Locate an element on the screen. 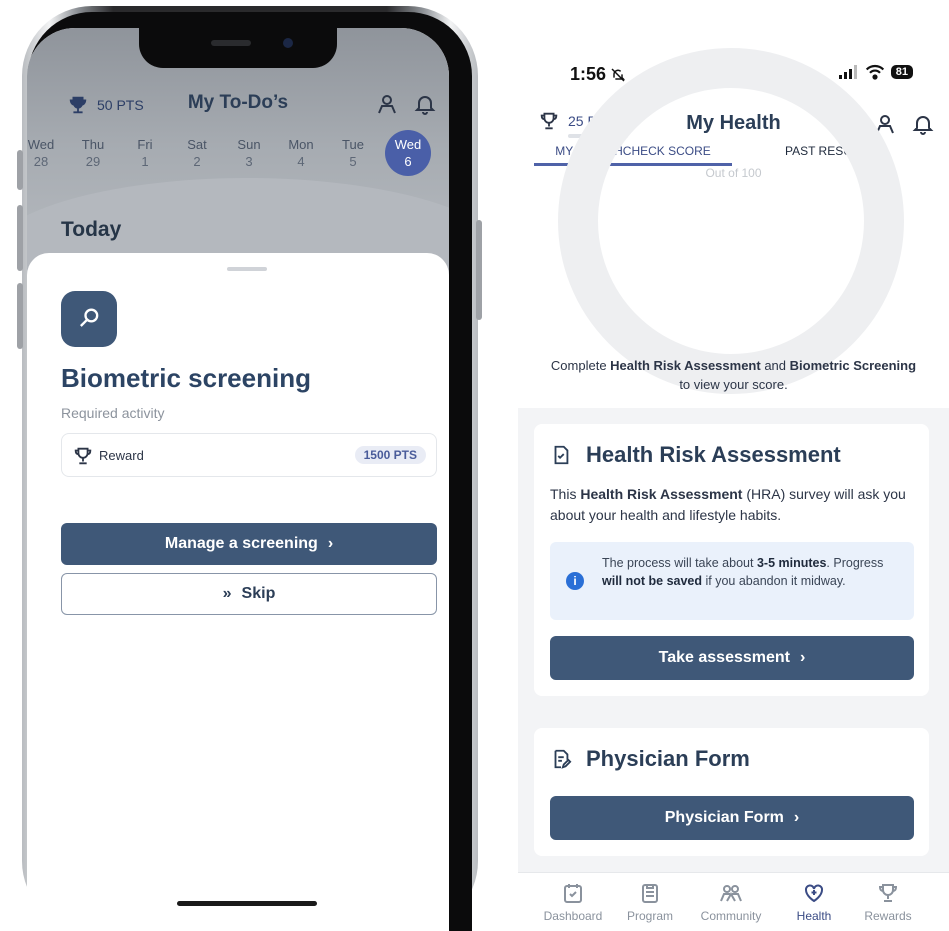 This screenshot has height=931, width=949. day-number: 28 is located at coordinates (41, 161).